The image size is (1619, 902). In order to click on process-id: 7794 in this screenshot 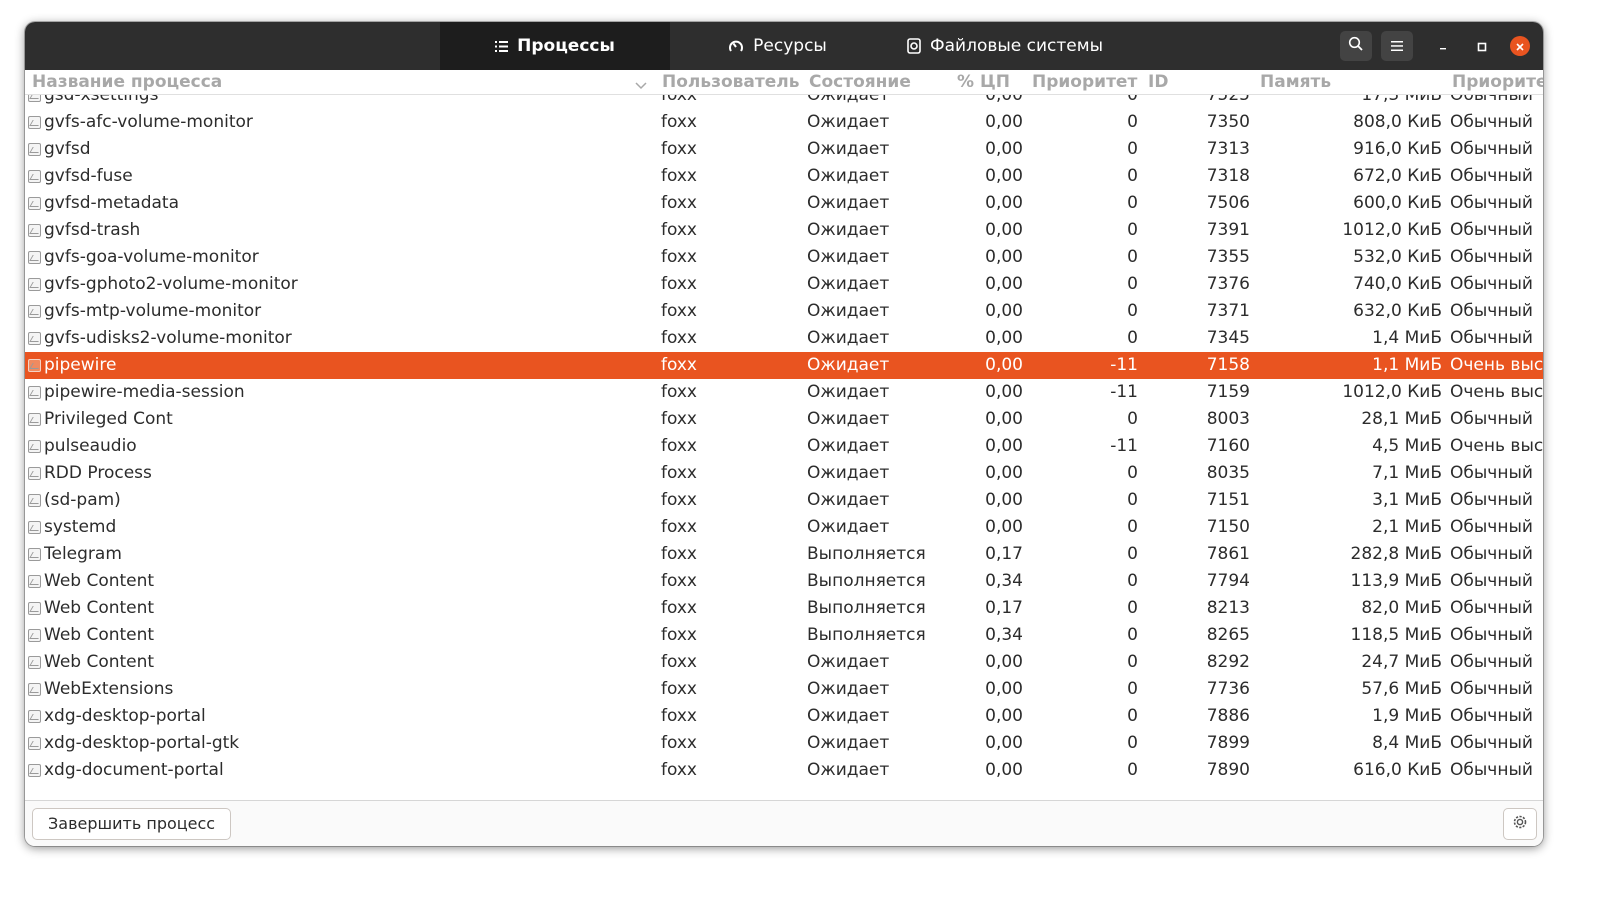, I will do `click(1228, 581)`.